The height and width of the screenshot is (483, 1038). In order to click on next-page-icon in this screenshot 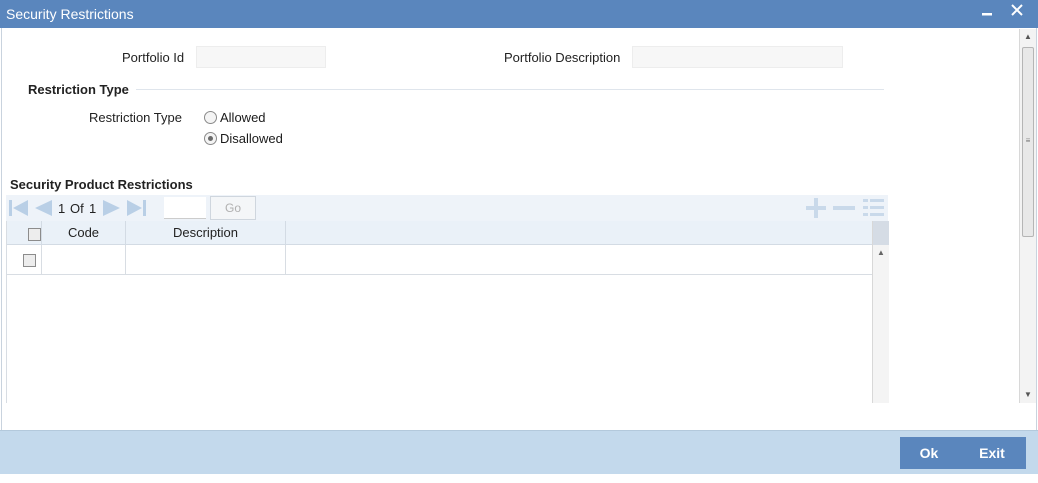, I will do `click(112, 208)`.